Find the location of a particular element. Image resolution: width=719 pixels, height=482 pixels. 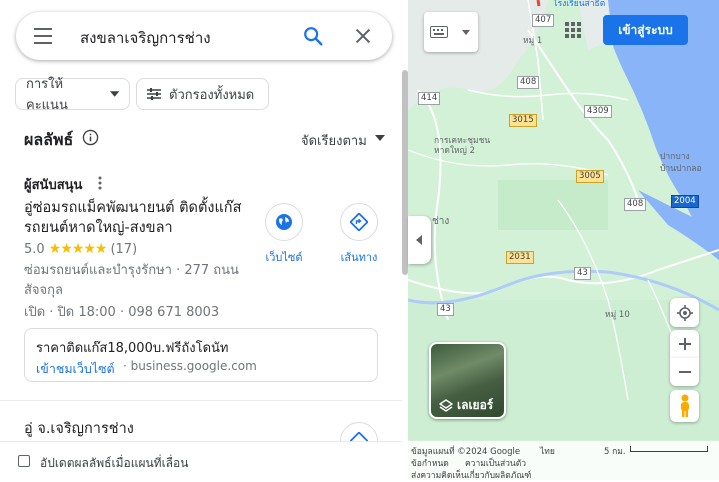

search-box: สงขลาเจริญการช่าง is located at coordinates (204, 36).